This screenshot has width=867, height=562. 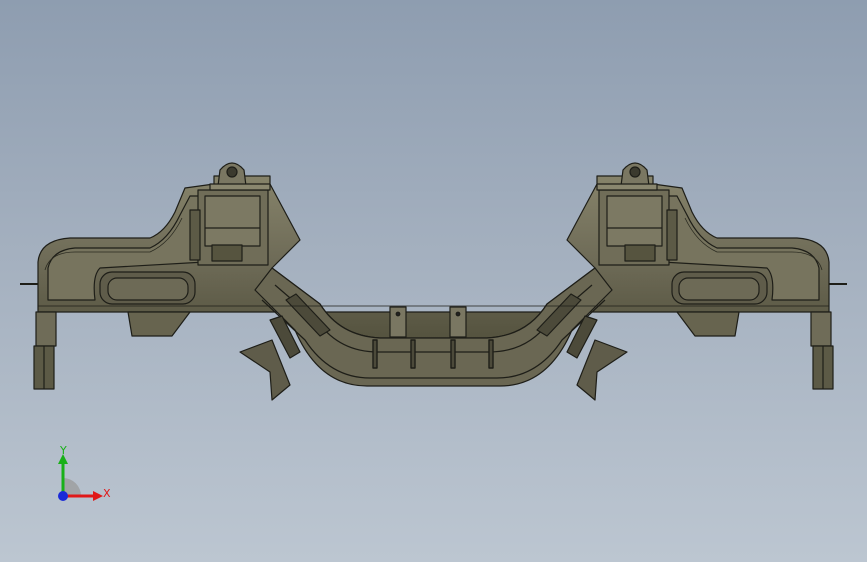 I want to click on x-axis-label: X, so click(x=107, y=493).